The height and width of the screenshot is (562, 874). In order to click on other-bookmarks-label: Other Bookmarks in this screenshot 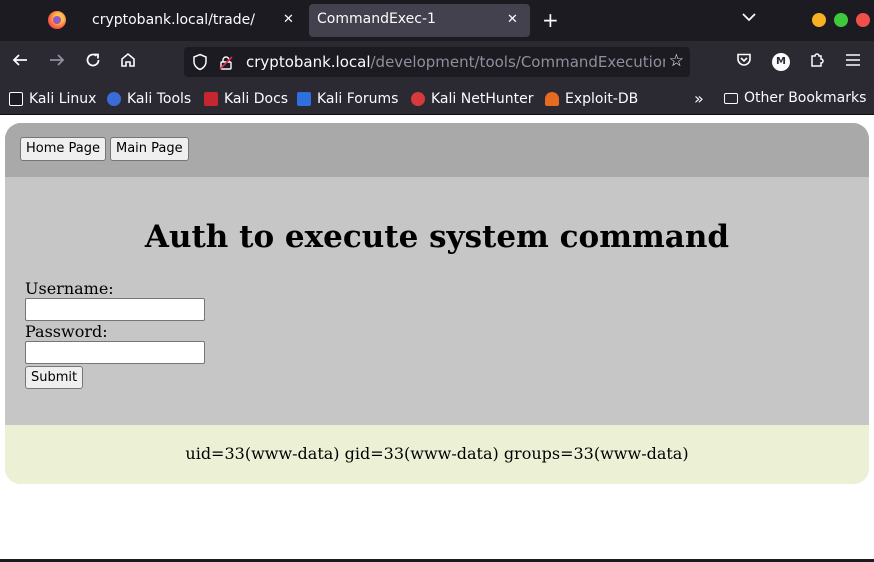, I will do `click(805, 98)`.